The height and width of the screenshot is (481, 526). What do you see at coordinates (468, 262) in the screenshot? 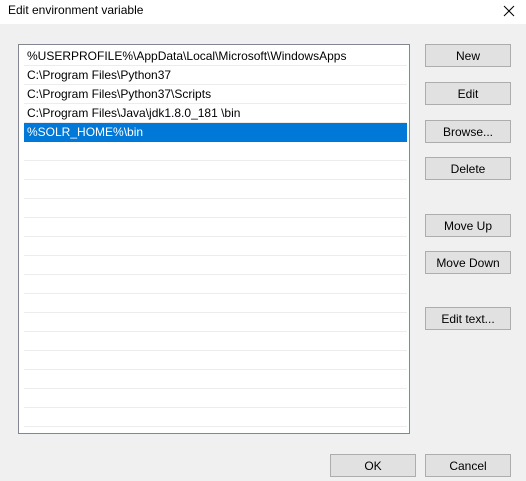
I see `move-down-button: Move Down` at bounding box center [468, 262].